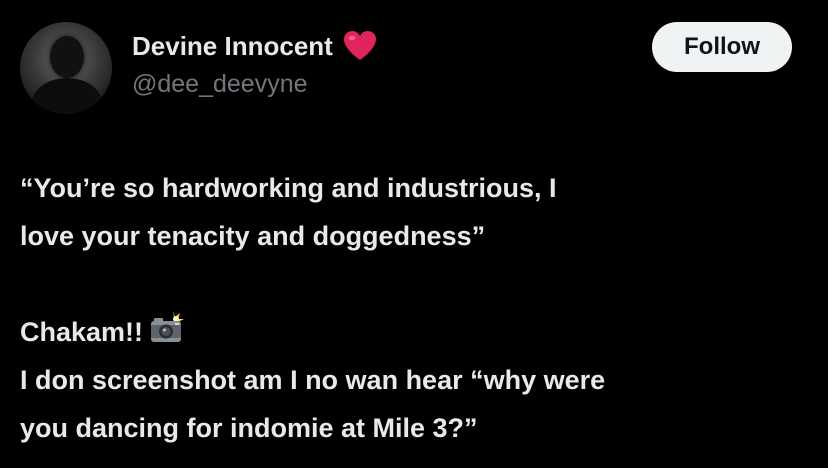 This screenshot has height=468, width=828. What do you see at coordinates (415, 284) in the screenshot?
I see `paragraph-break` at bounding box center [415, 284].